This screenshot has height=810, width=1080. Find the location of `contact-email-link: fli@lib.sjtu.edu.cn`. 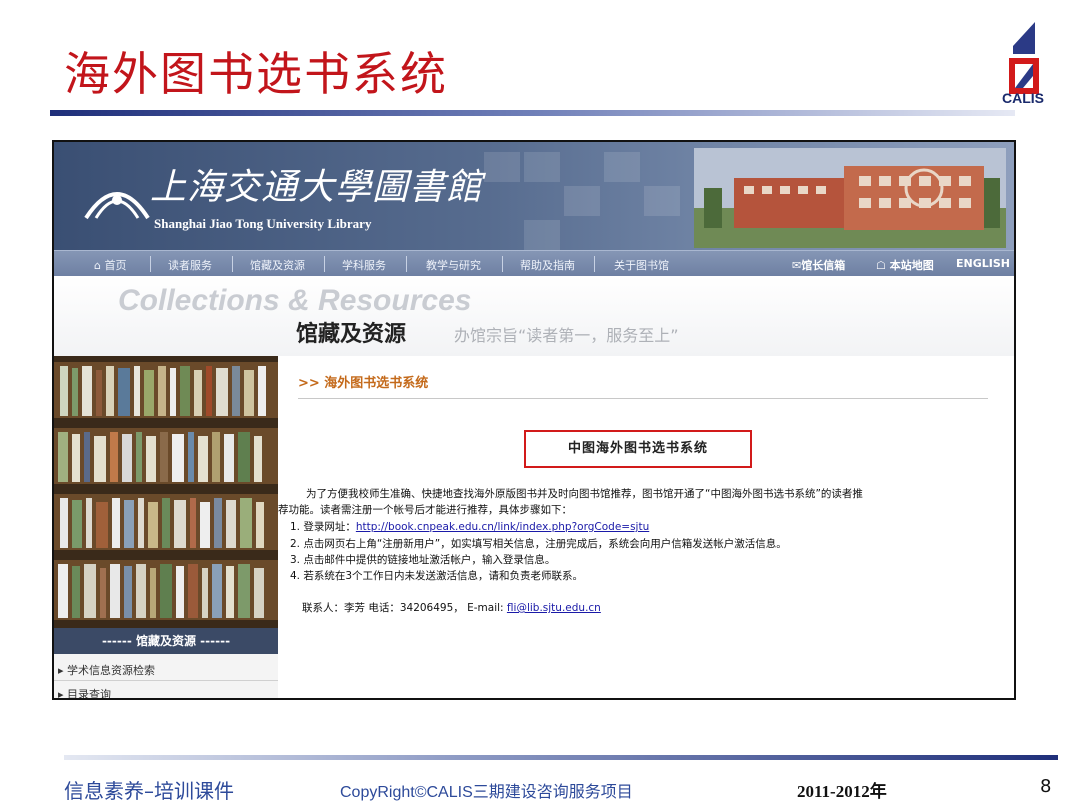

contact-email-link: fli@lib.sjtu.edu.cn is located at coordinates (554, 608).